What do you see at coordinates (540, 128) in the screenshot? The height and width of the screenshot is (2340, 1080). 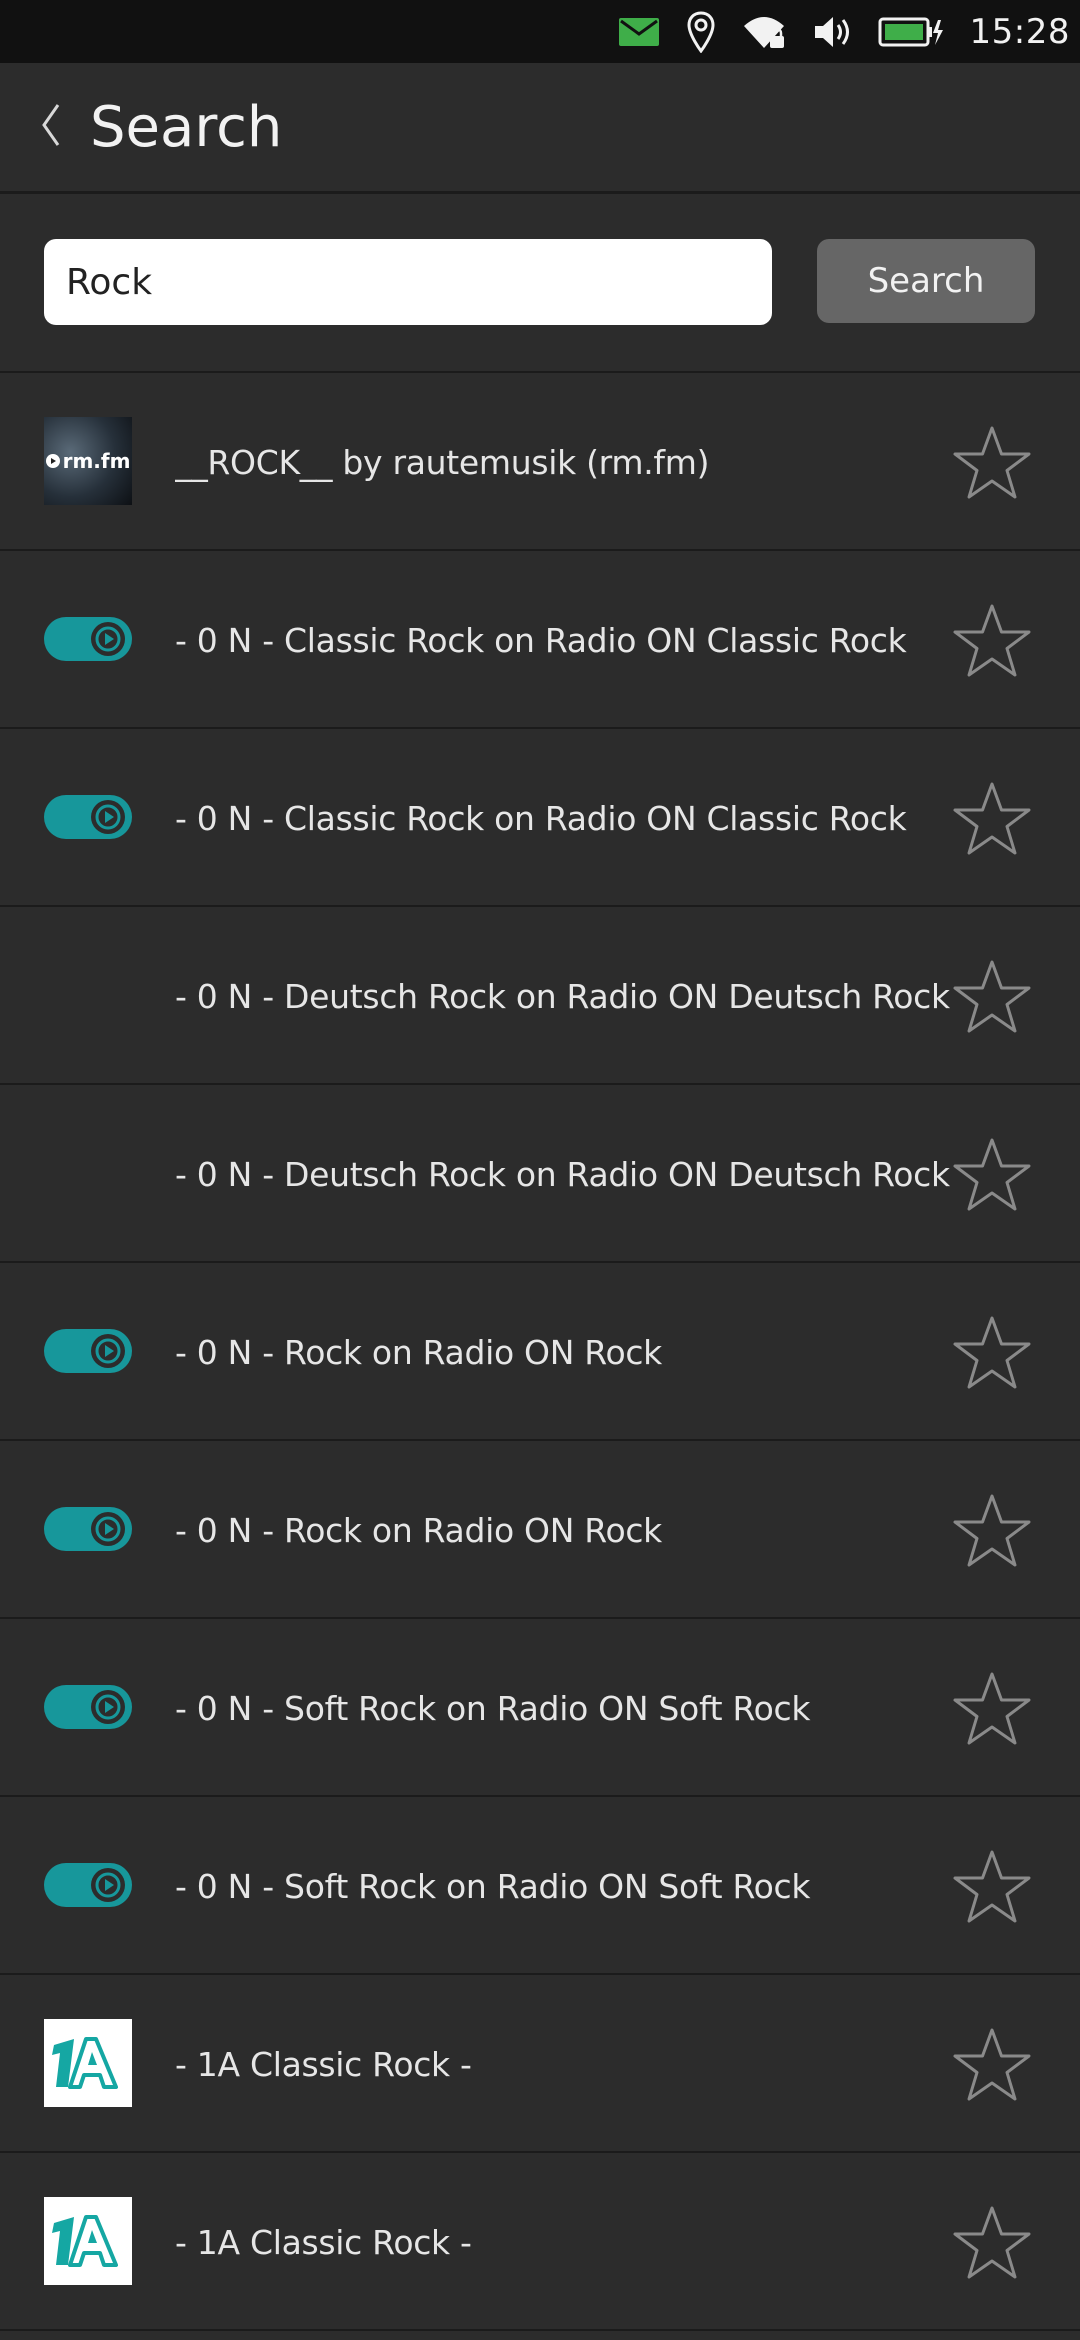 I see `page-header: Search` at bounding box center [540, 128].